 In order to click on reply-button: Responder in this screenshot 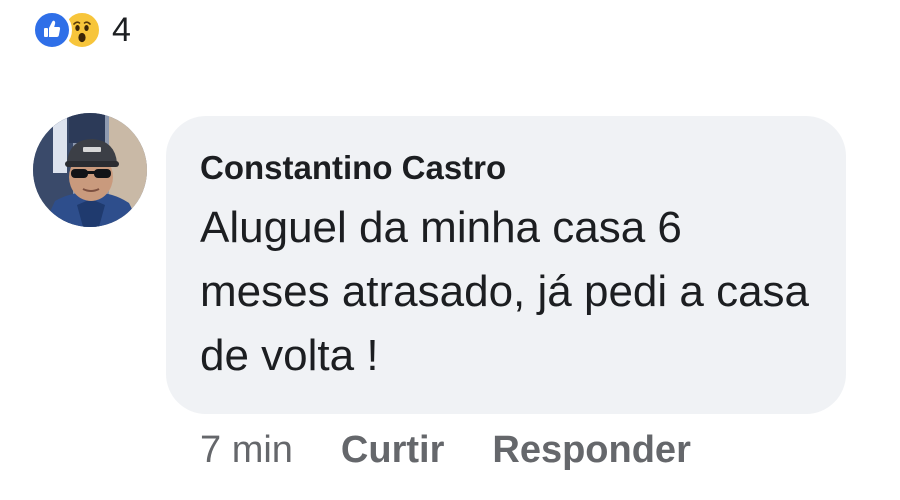, I will do `click(591, 450)`.